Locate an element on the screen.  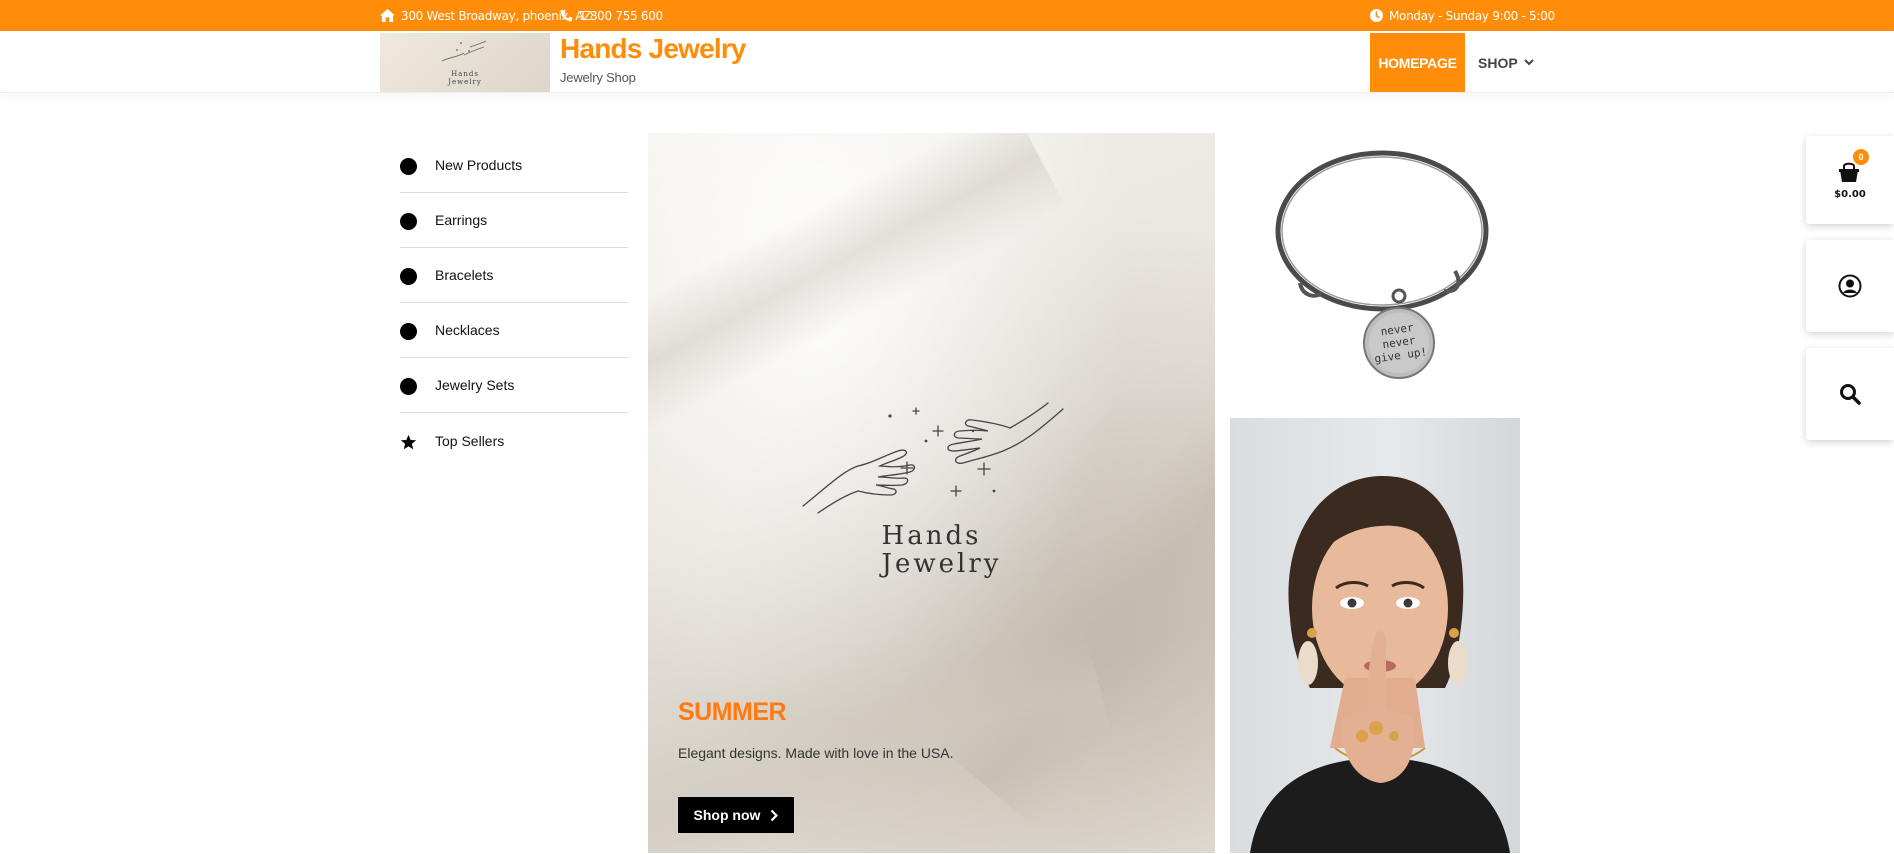
cart-icon-wrap: 0 is located at coordinates (1853, 166).